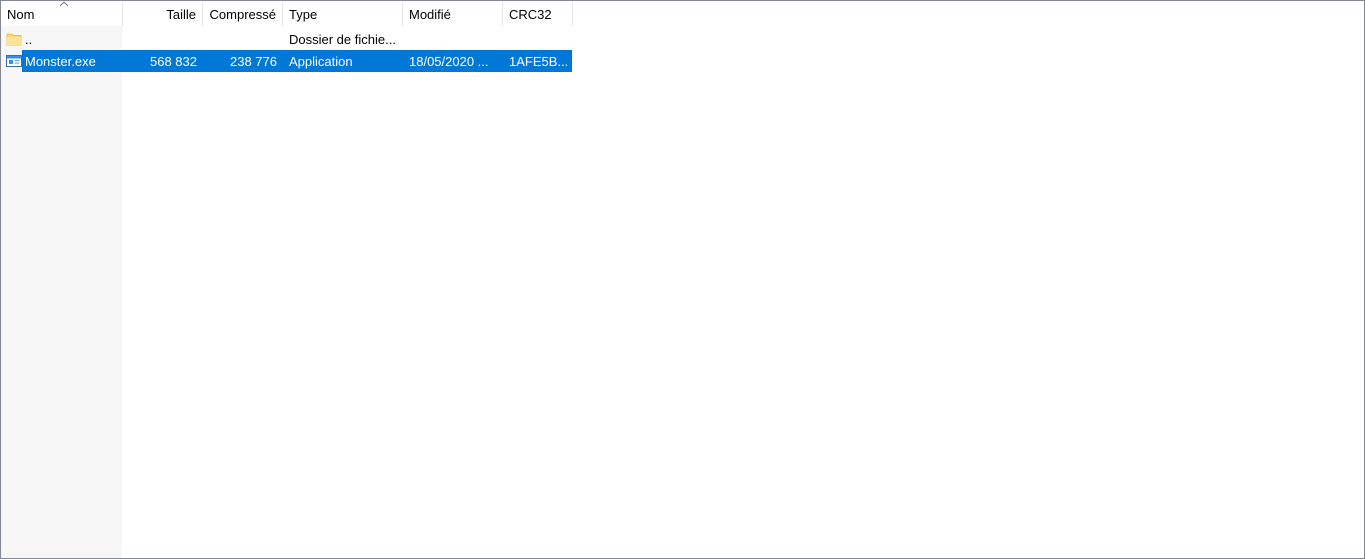  Describe the element at coordinates (60, 61) in the screenshot. I see `row-name: Monster.exe` at that location.